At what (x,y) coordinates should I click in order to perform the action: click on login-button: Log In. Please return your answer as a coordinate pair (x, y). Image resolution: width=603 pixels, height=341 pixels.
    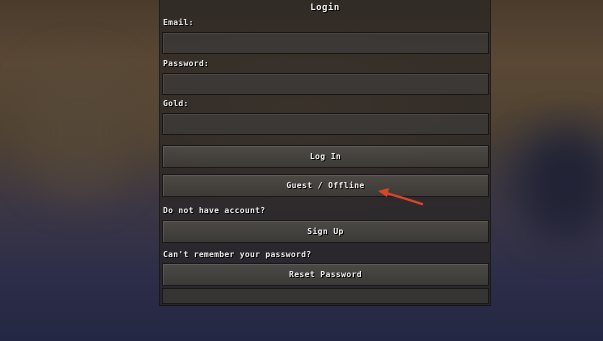
    Looking at the image, I should click on (325, 156).